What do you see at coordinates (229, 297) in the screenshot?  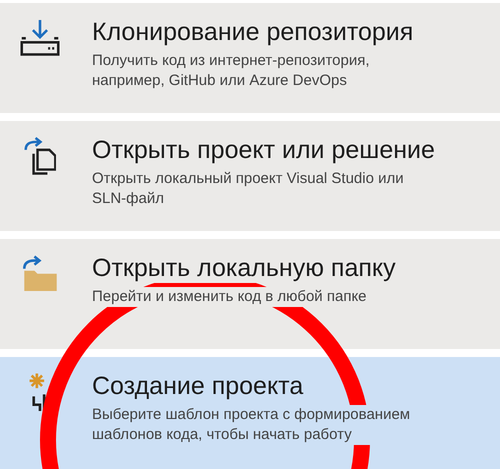 I see `action-description: Перейти и изменить код в любой папке` at bounding box center [229, 297].